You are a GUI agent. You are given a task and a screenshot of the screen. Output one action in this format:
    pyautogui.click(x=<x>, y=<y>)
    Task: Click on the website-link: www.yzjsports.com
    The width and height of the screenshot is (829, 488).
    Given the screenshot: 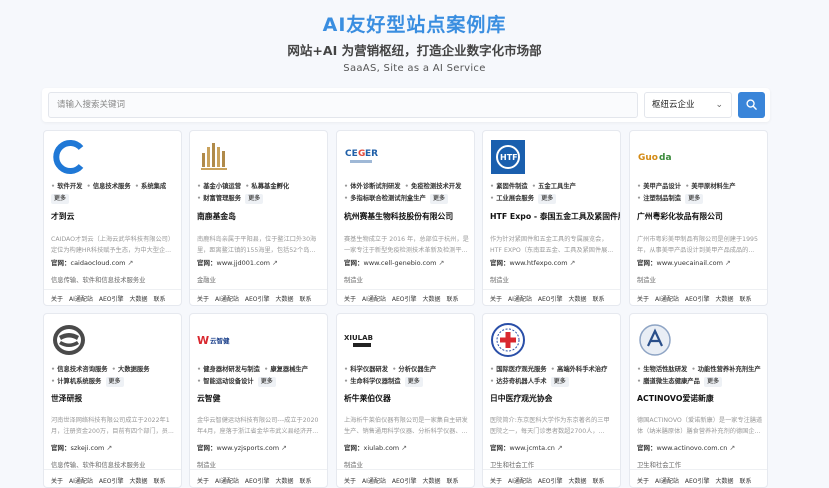 What is the action you would take?
    pyautogui.click(x=248, y=448)
    